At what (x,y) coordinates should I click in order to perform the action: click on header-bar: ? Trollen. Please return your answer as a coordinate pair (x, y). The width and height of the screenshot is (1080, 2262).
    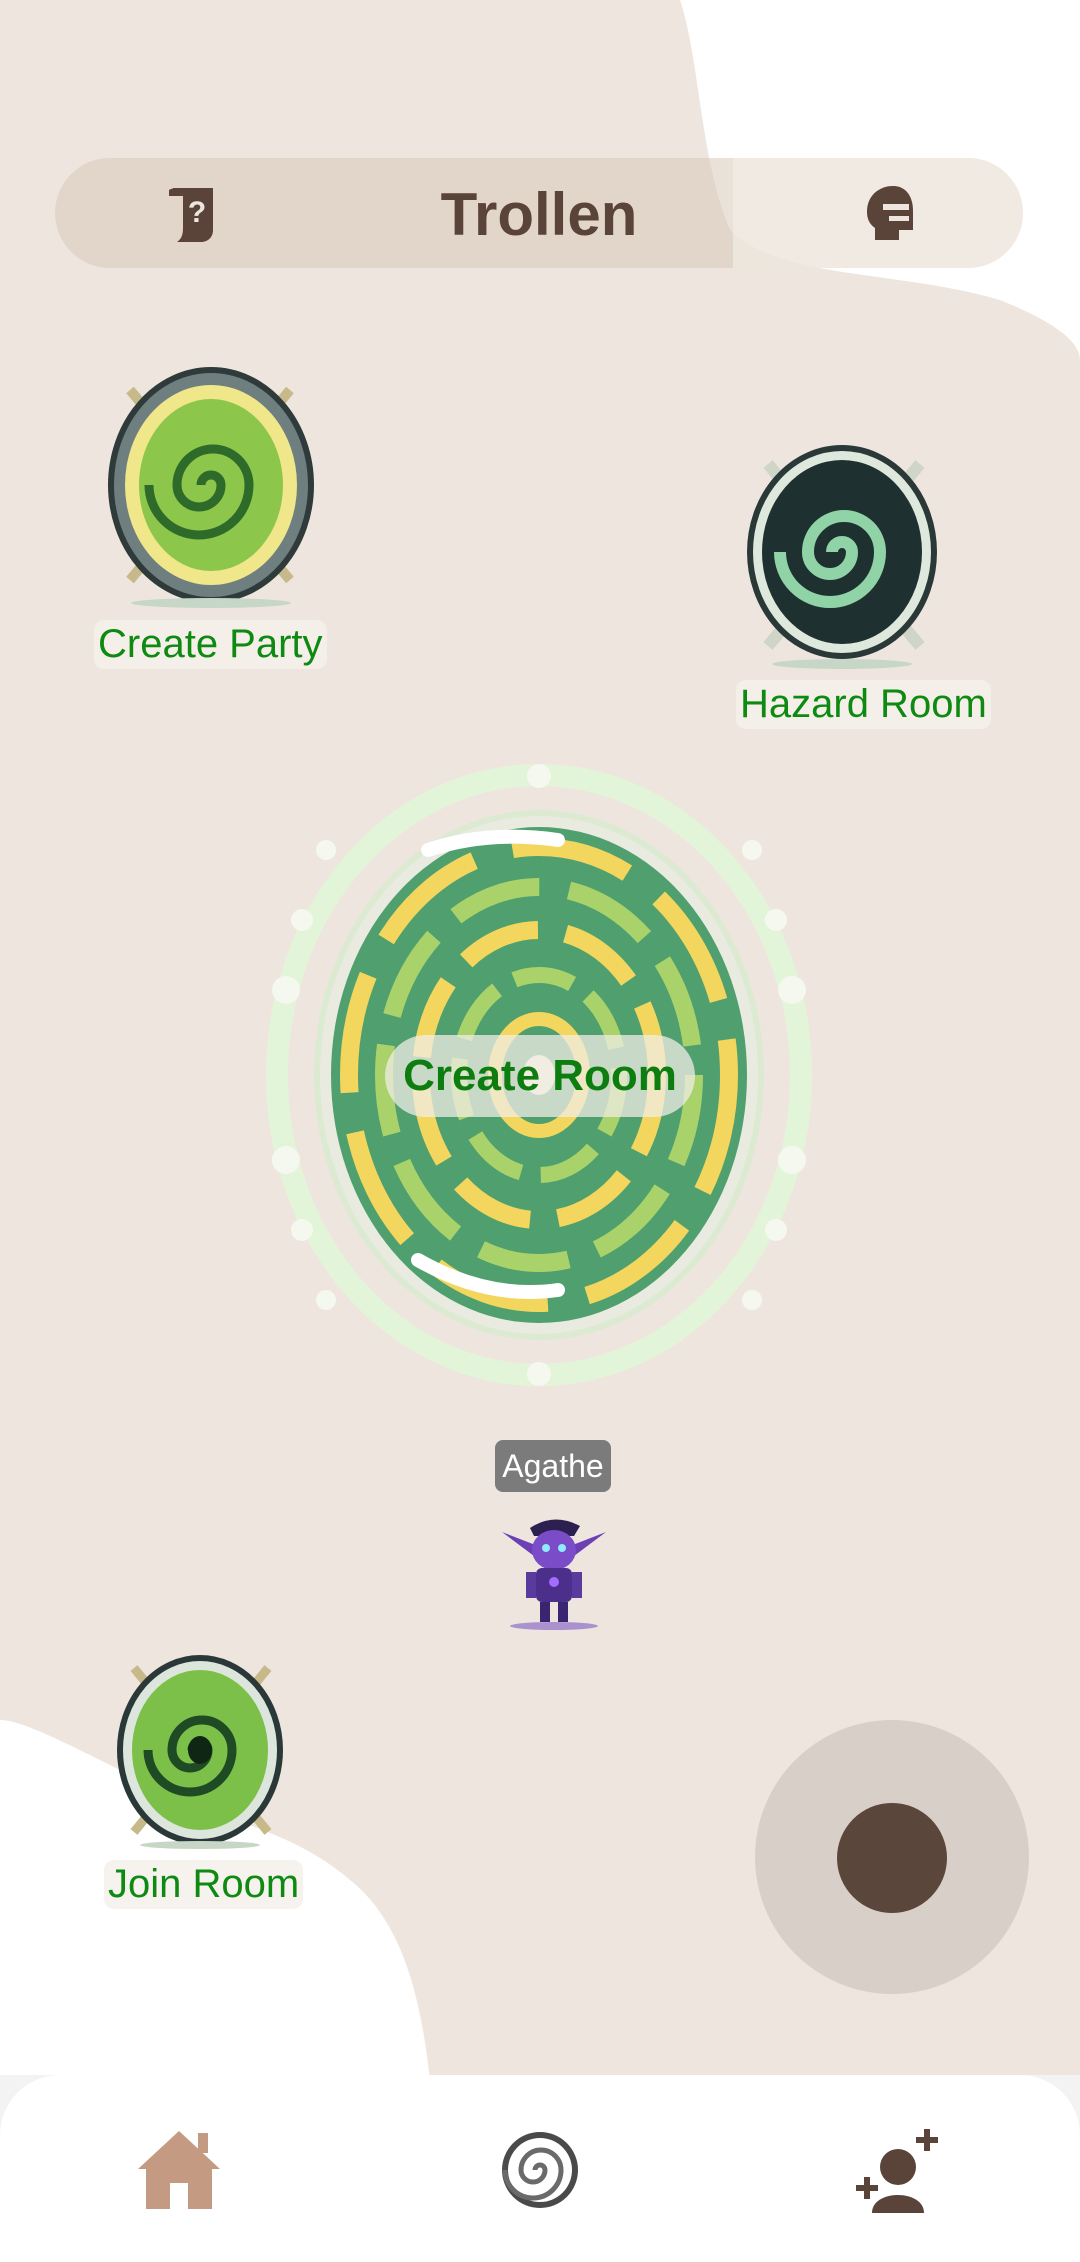
    Looking at the image, I should click on (539, 213).